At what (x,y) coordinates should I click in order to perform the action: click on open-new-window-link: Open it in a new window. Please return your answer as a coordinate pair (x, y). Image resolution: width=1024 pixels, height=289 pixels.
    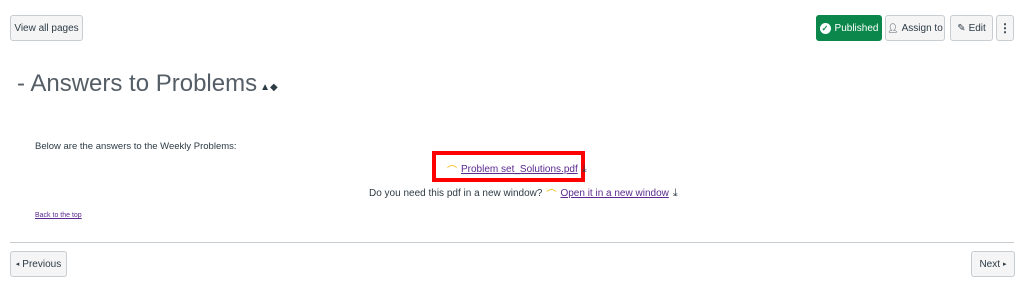
    Looking at the image, I should click on (614, 193).